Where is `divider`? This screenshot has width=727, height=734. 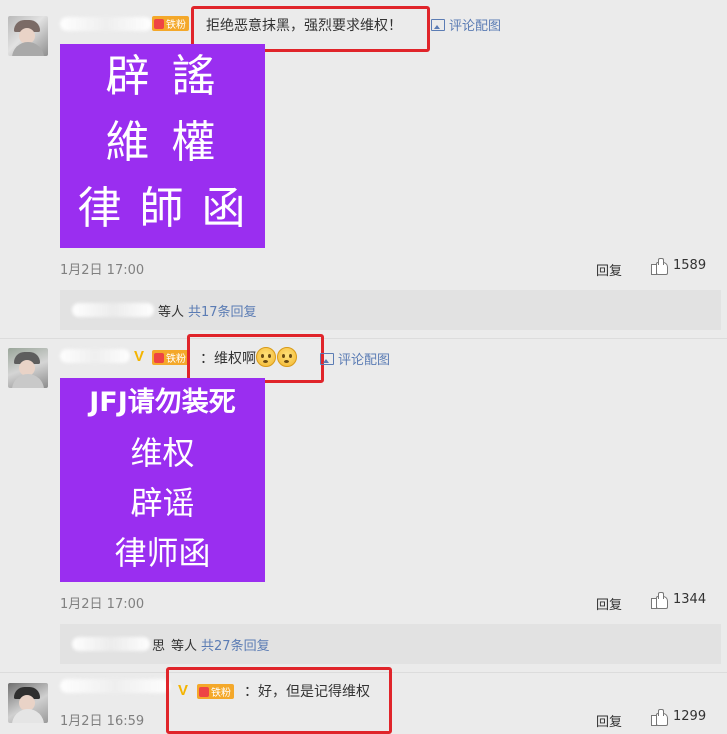
divider is located at coordinates (363, 338).